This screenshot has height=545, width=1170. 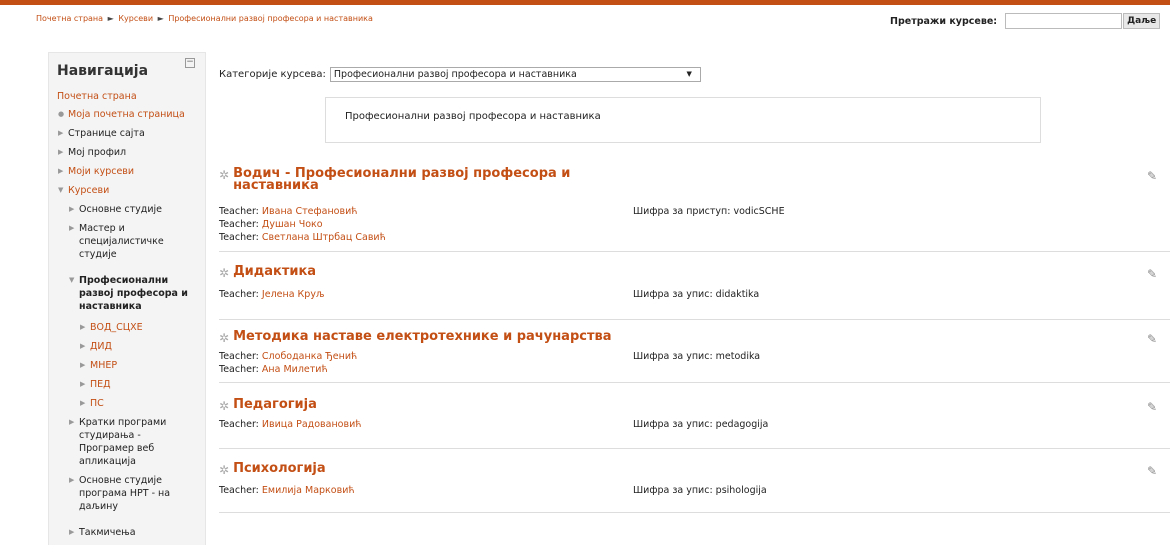 I want to click on enrolment-key: Шифра за упис: psihologija, so click(x=700, y=490).